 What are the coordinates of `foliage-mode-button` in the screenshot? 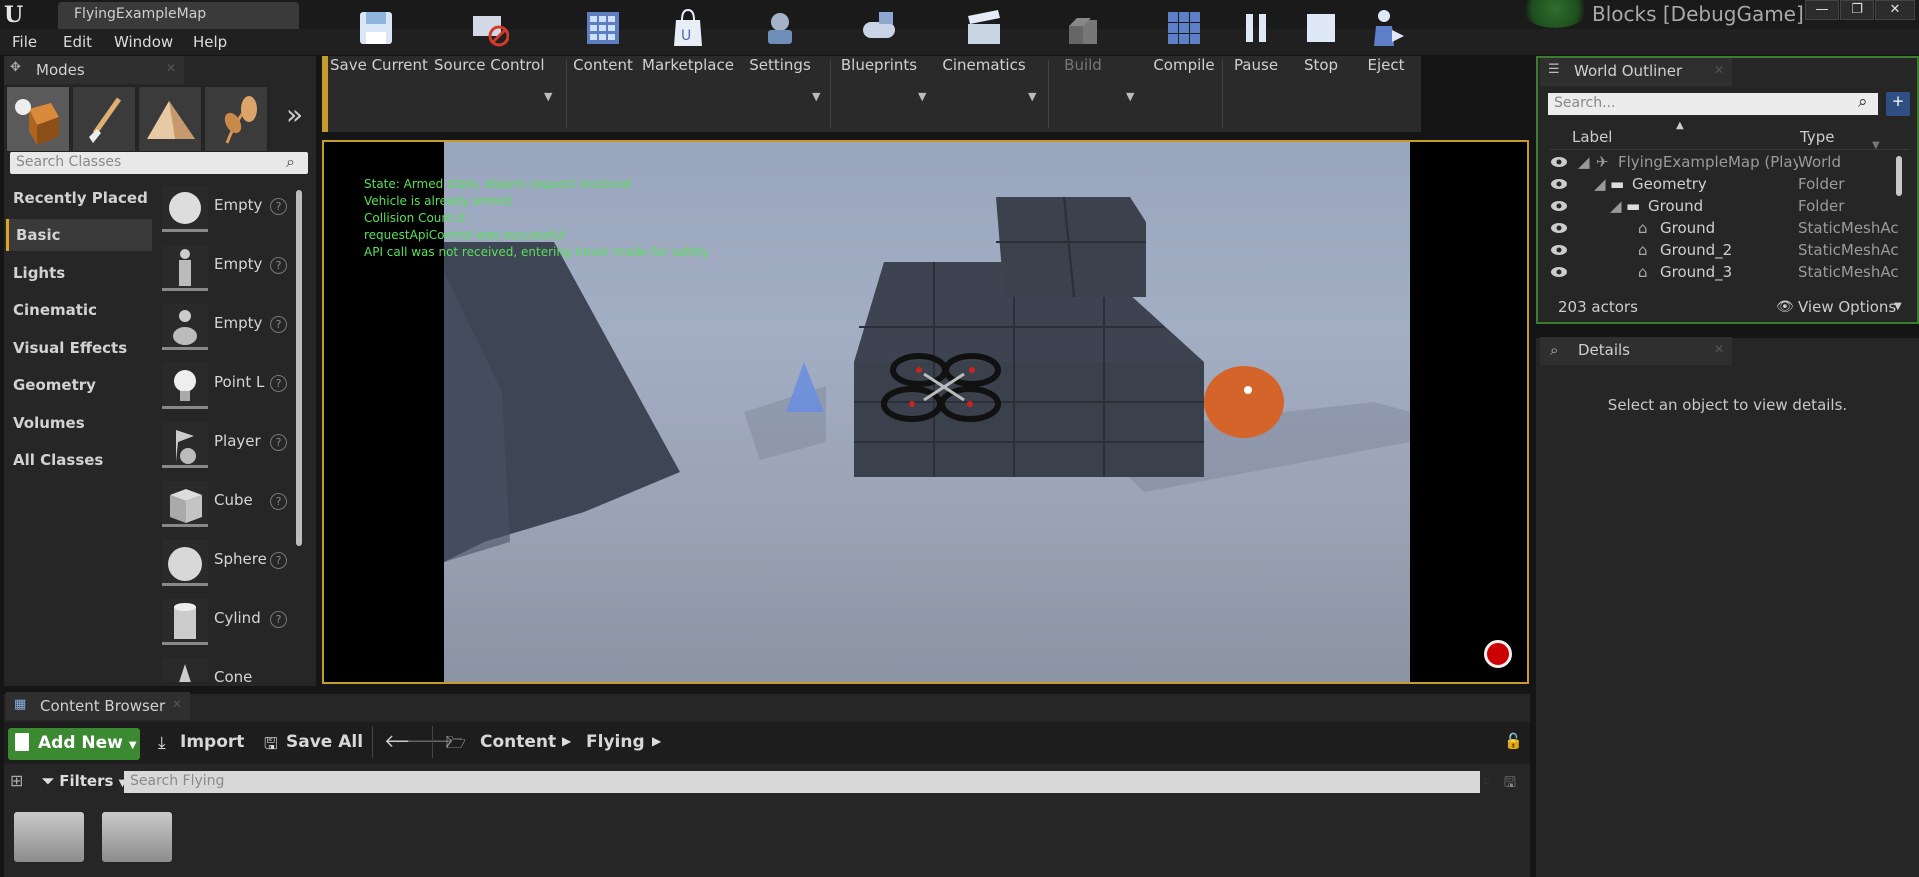 It's located at (236, 119).